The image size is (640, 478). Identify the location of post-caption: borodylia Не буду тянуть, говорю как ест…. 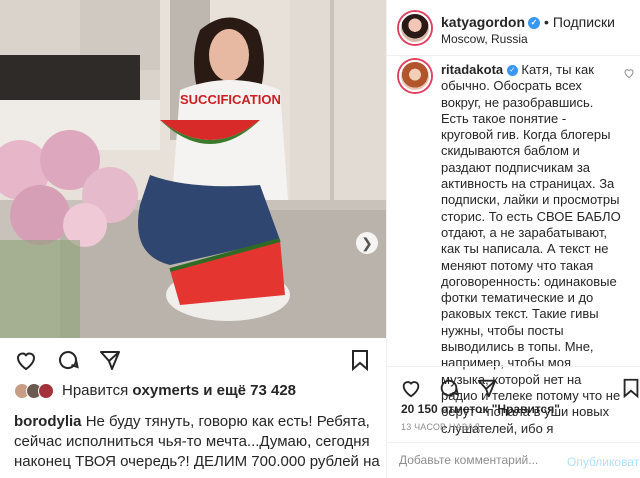
(197, 445).